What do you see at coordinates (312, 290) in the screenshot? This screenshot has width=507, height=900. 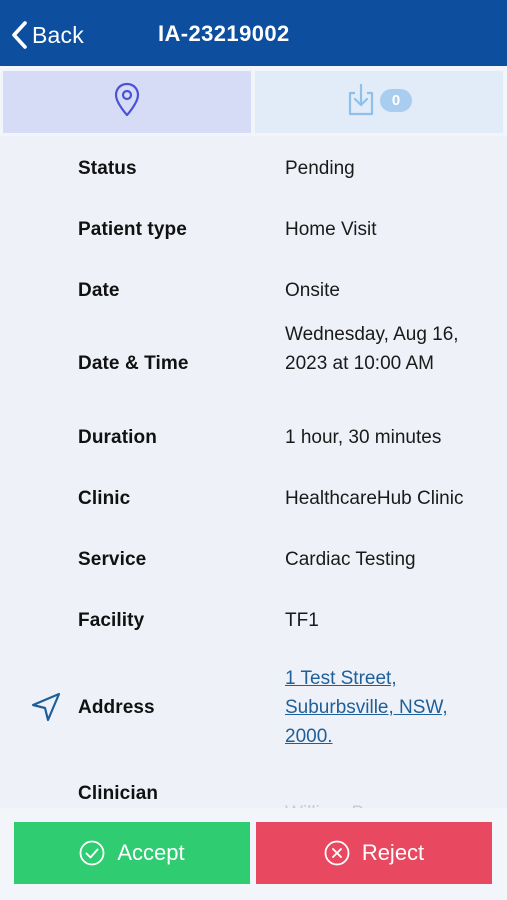 I see `date-value: Onsite` at bounding box center [312, 290].